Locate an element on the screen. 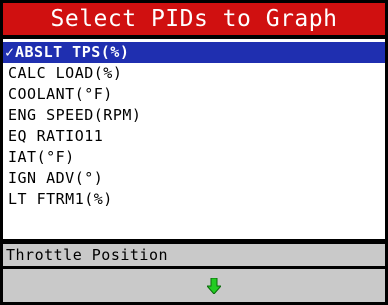 The height and width of the screenshot is (305, 388). pid-item-absolute-tps: ✓ABSLT TPS(%) is located at coordinates (194, 52).